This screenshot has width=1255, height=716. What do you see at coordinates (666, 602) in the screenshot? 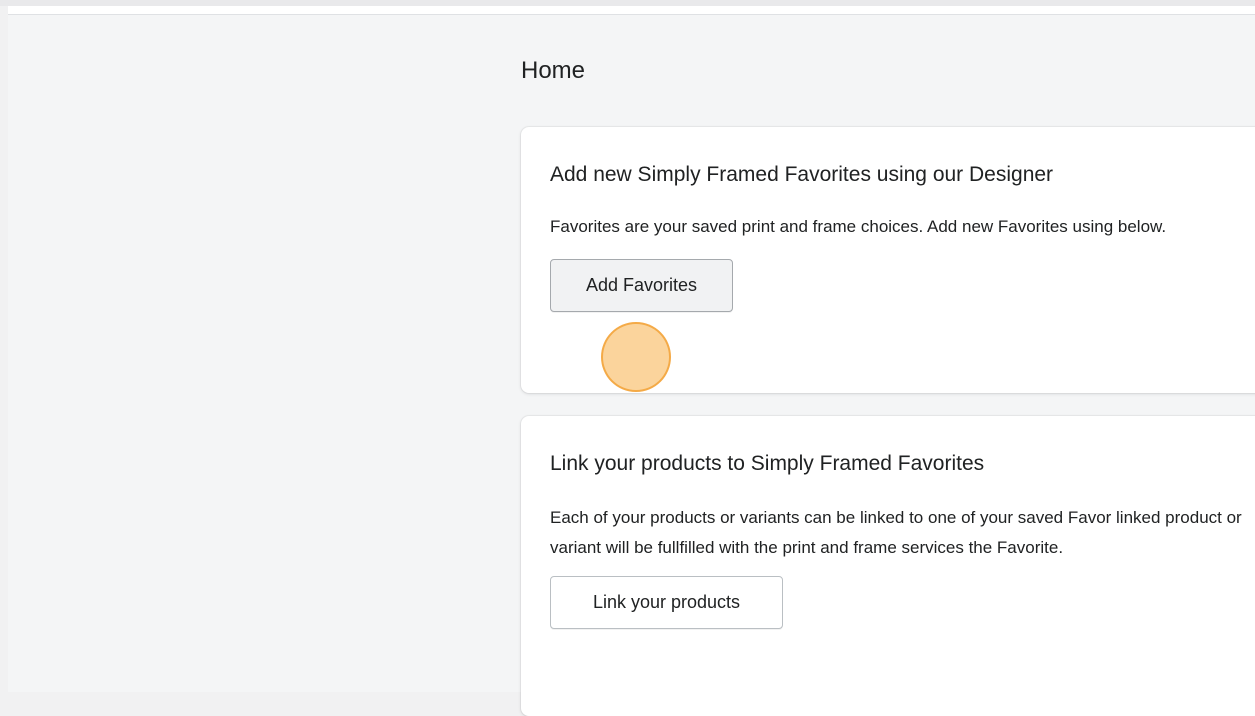
I see `link-products-button: Link your products` at bounding box center [666, 602].